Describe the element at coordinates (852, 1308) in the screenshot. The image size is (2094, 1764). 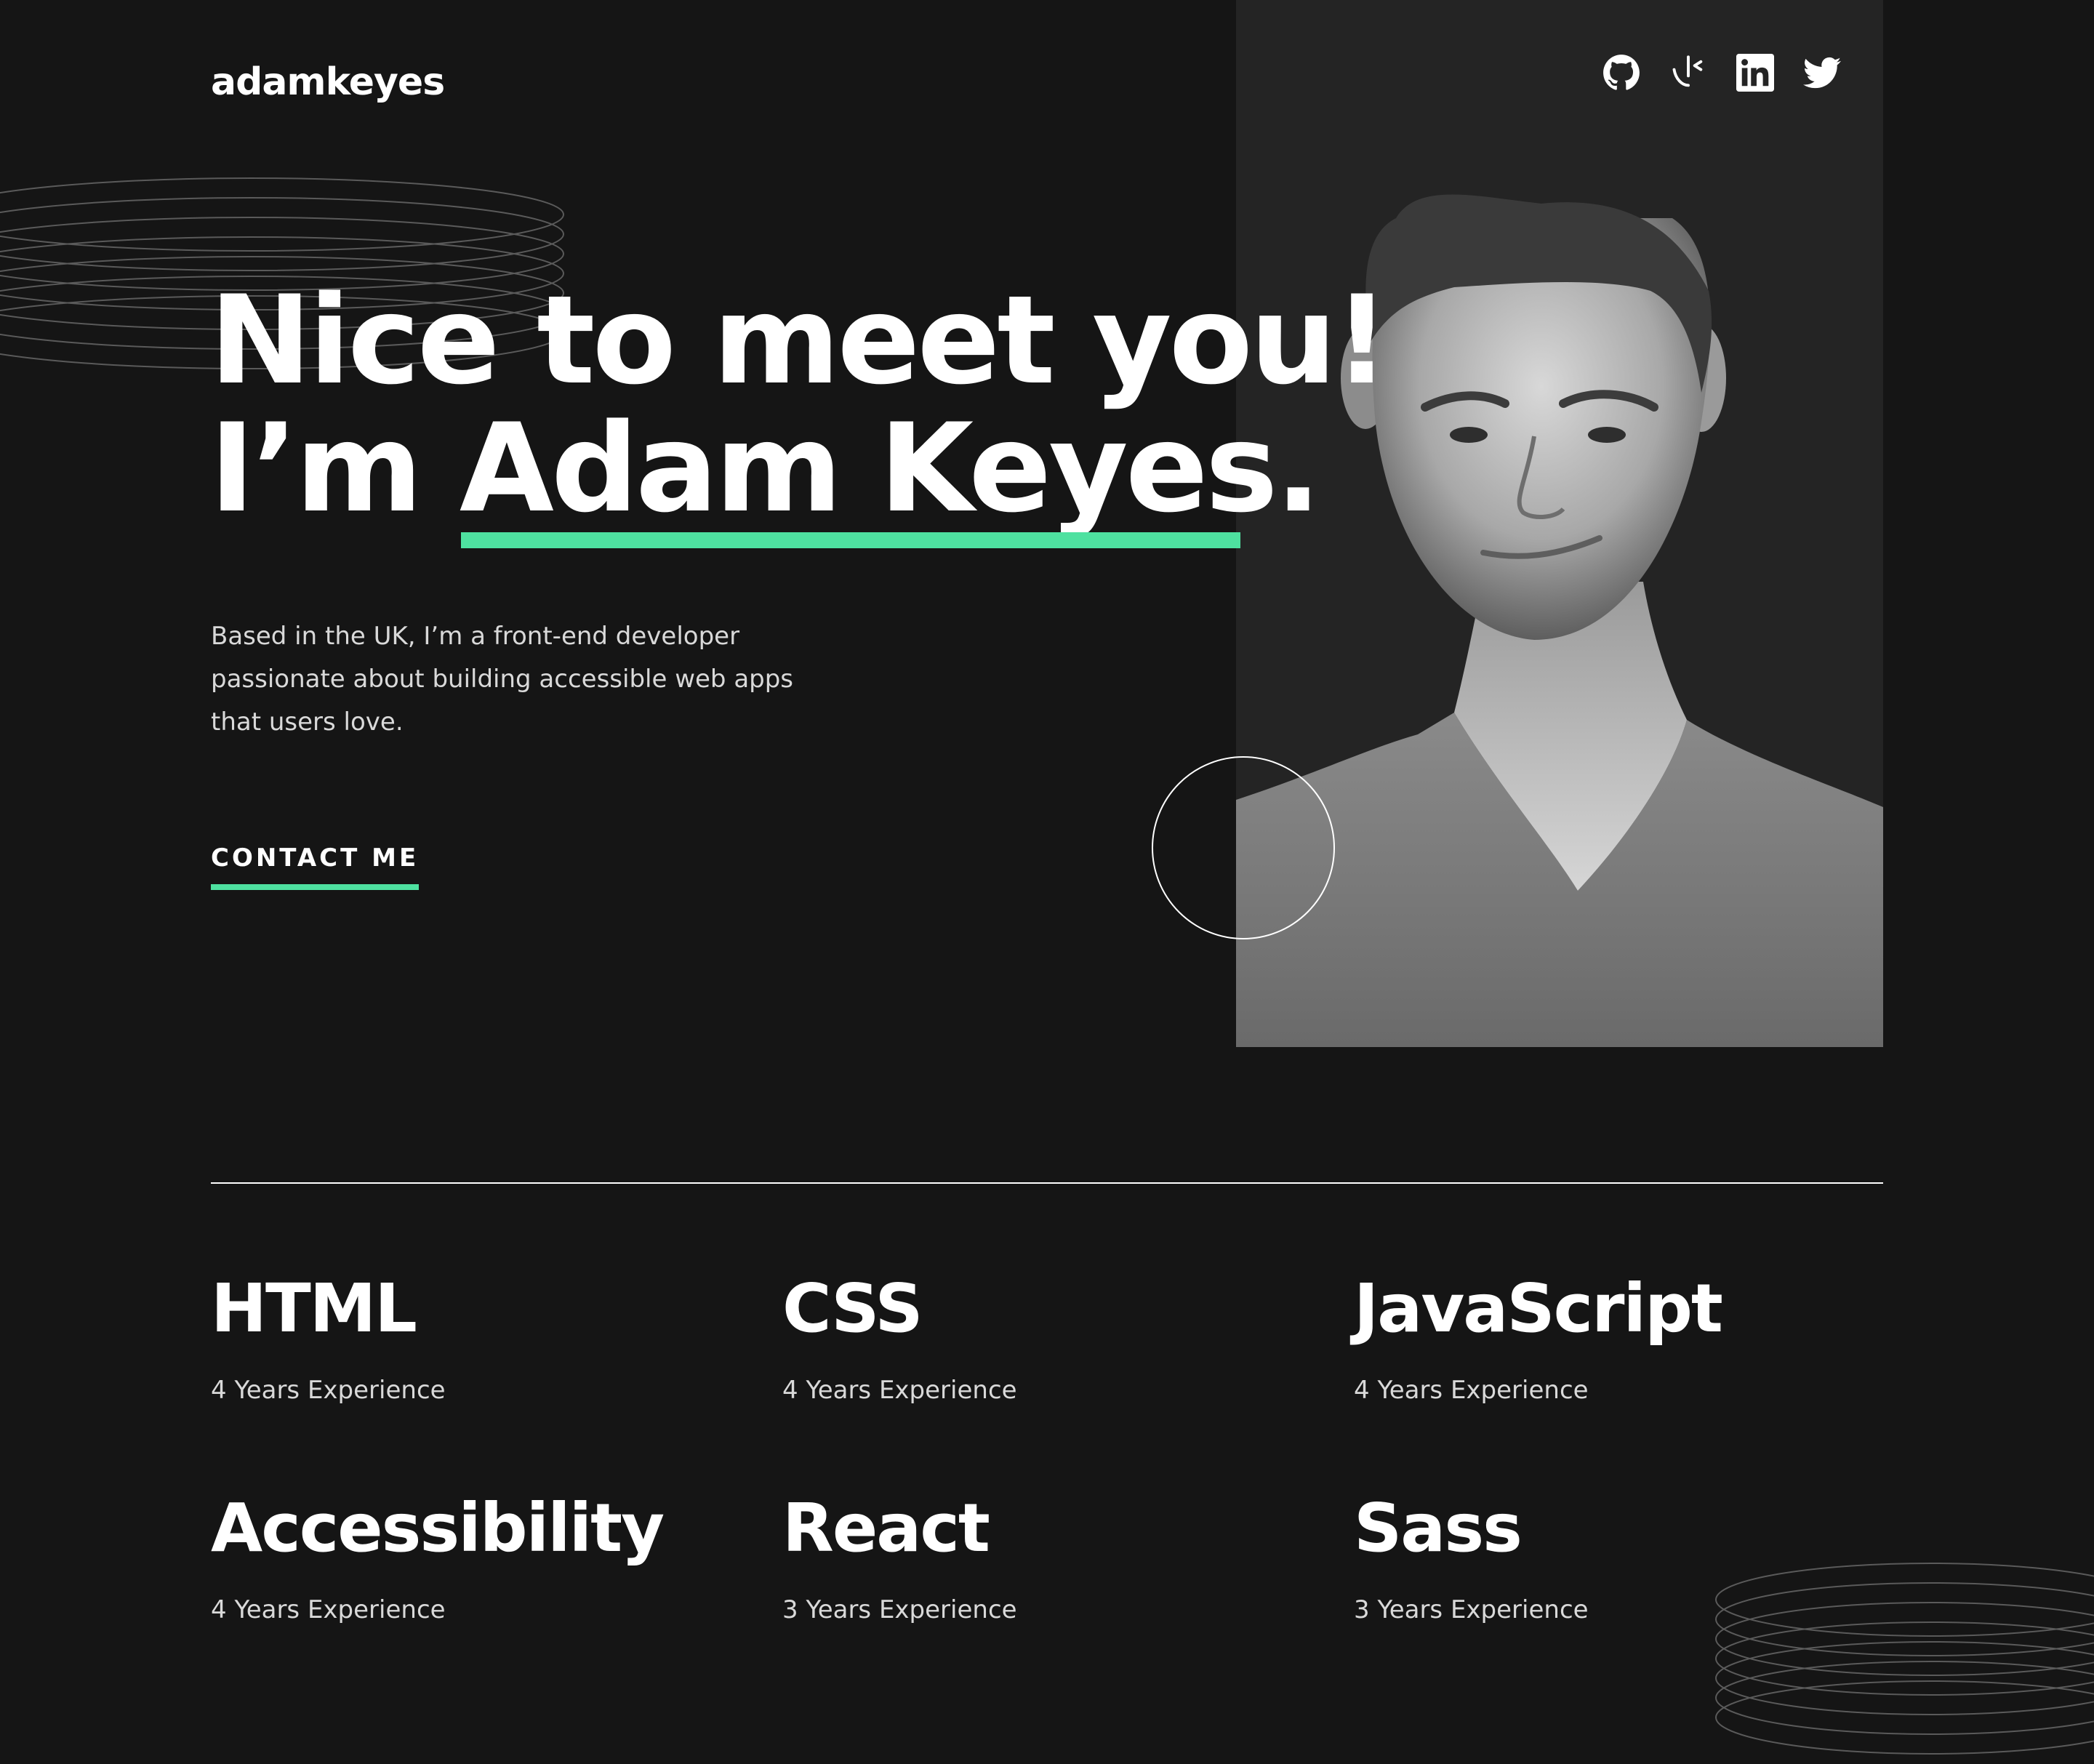
I see `skill-name: CSS` at that location.